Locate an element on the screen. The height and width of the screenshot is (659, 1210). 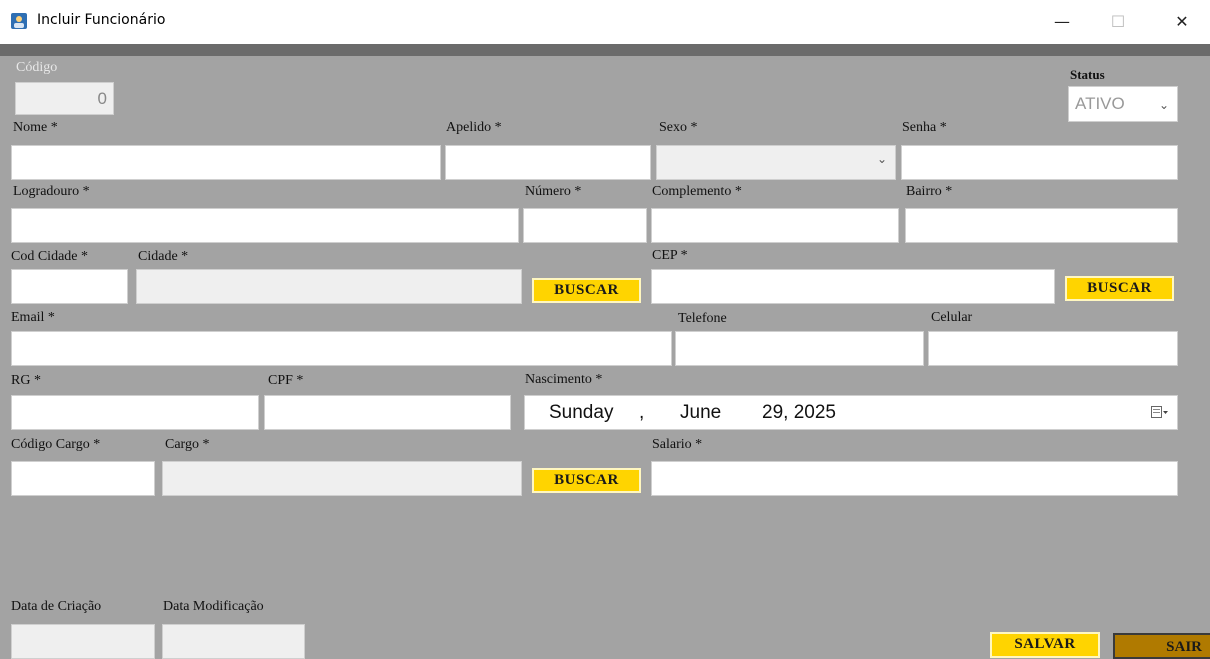
status-label: Status is located at coordinates (1087, 74).